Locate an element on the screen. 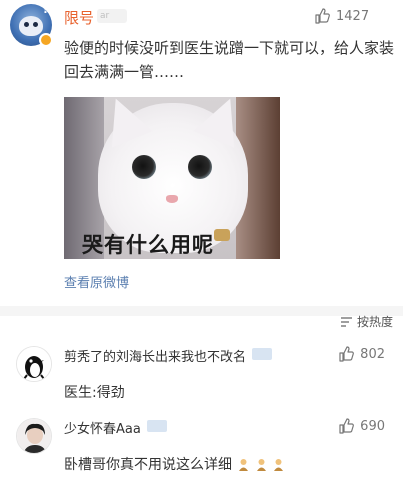  verified-badge-icon is located at coordinates (46, 40).